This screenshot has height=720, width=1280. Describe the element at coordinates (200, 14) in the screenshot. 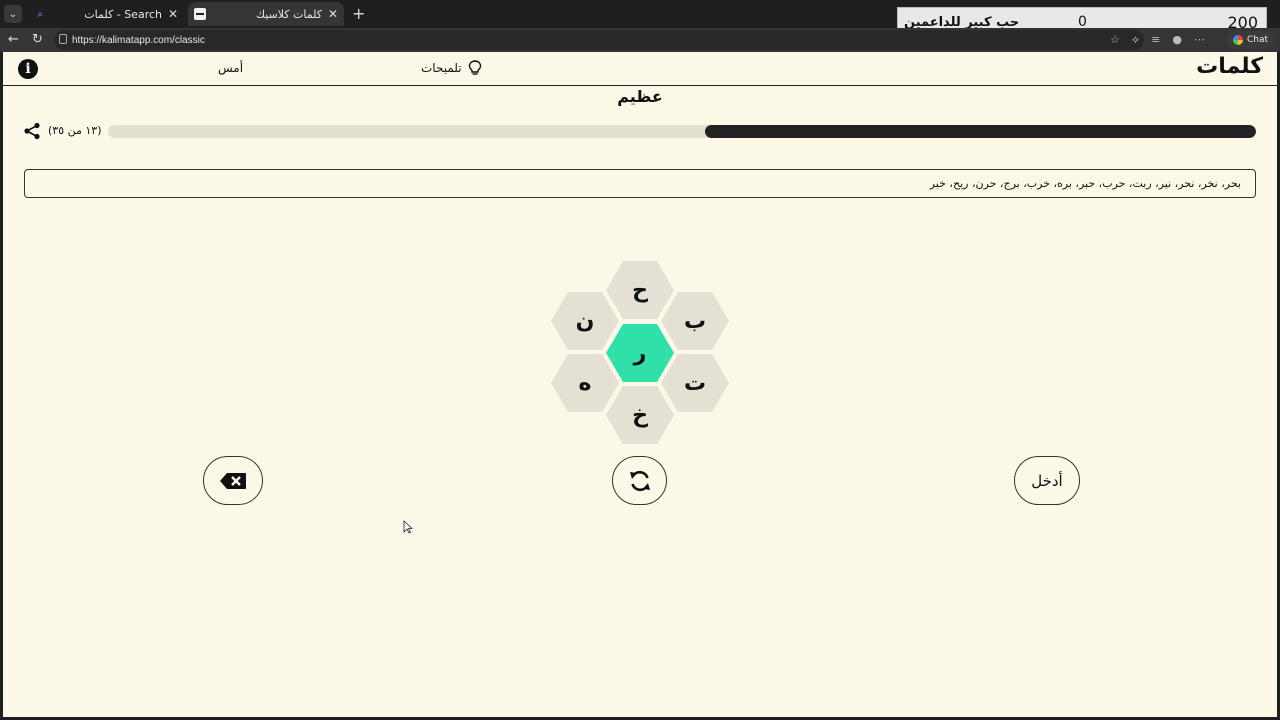

I see `site-favicon` at that location.